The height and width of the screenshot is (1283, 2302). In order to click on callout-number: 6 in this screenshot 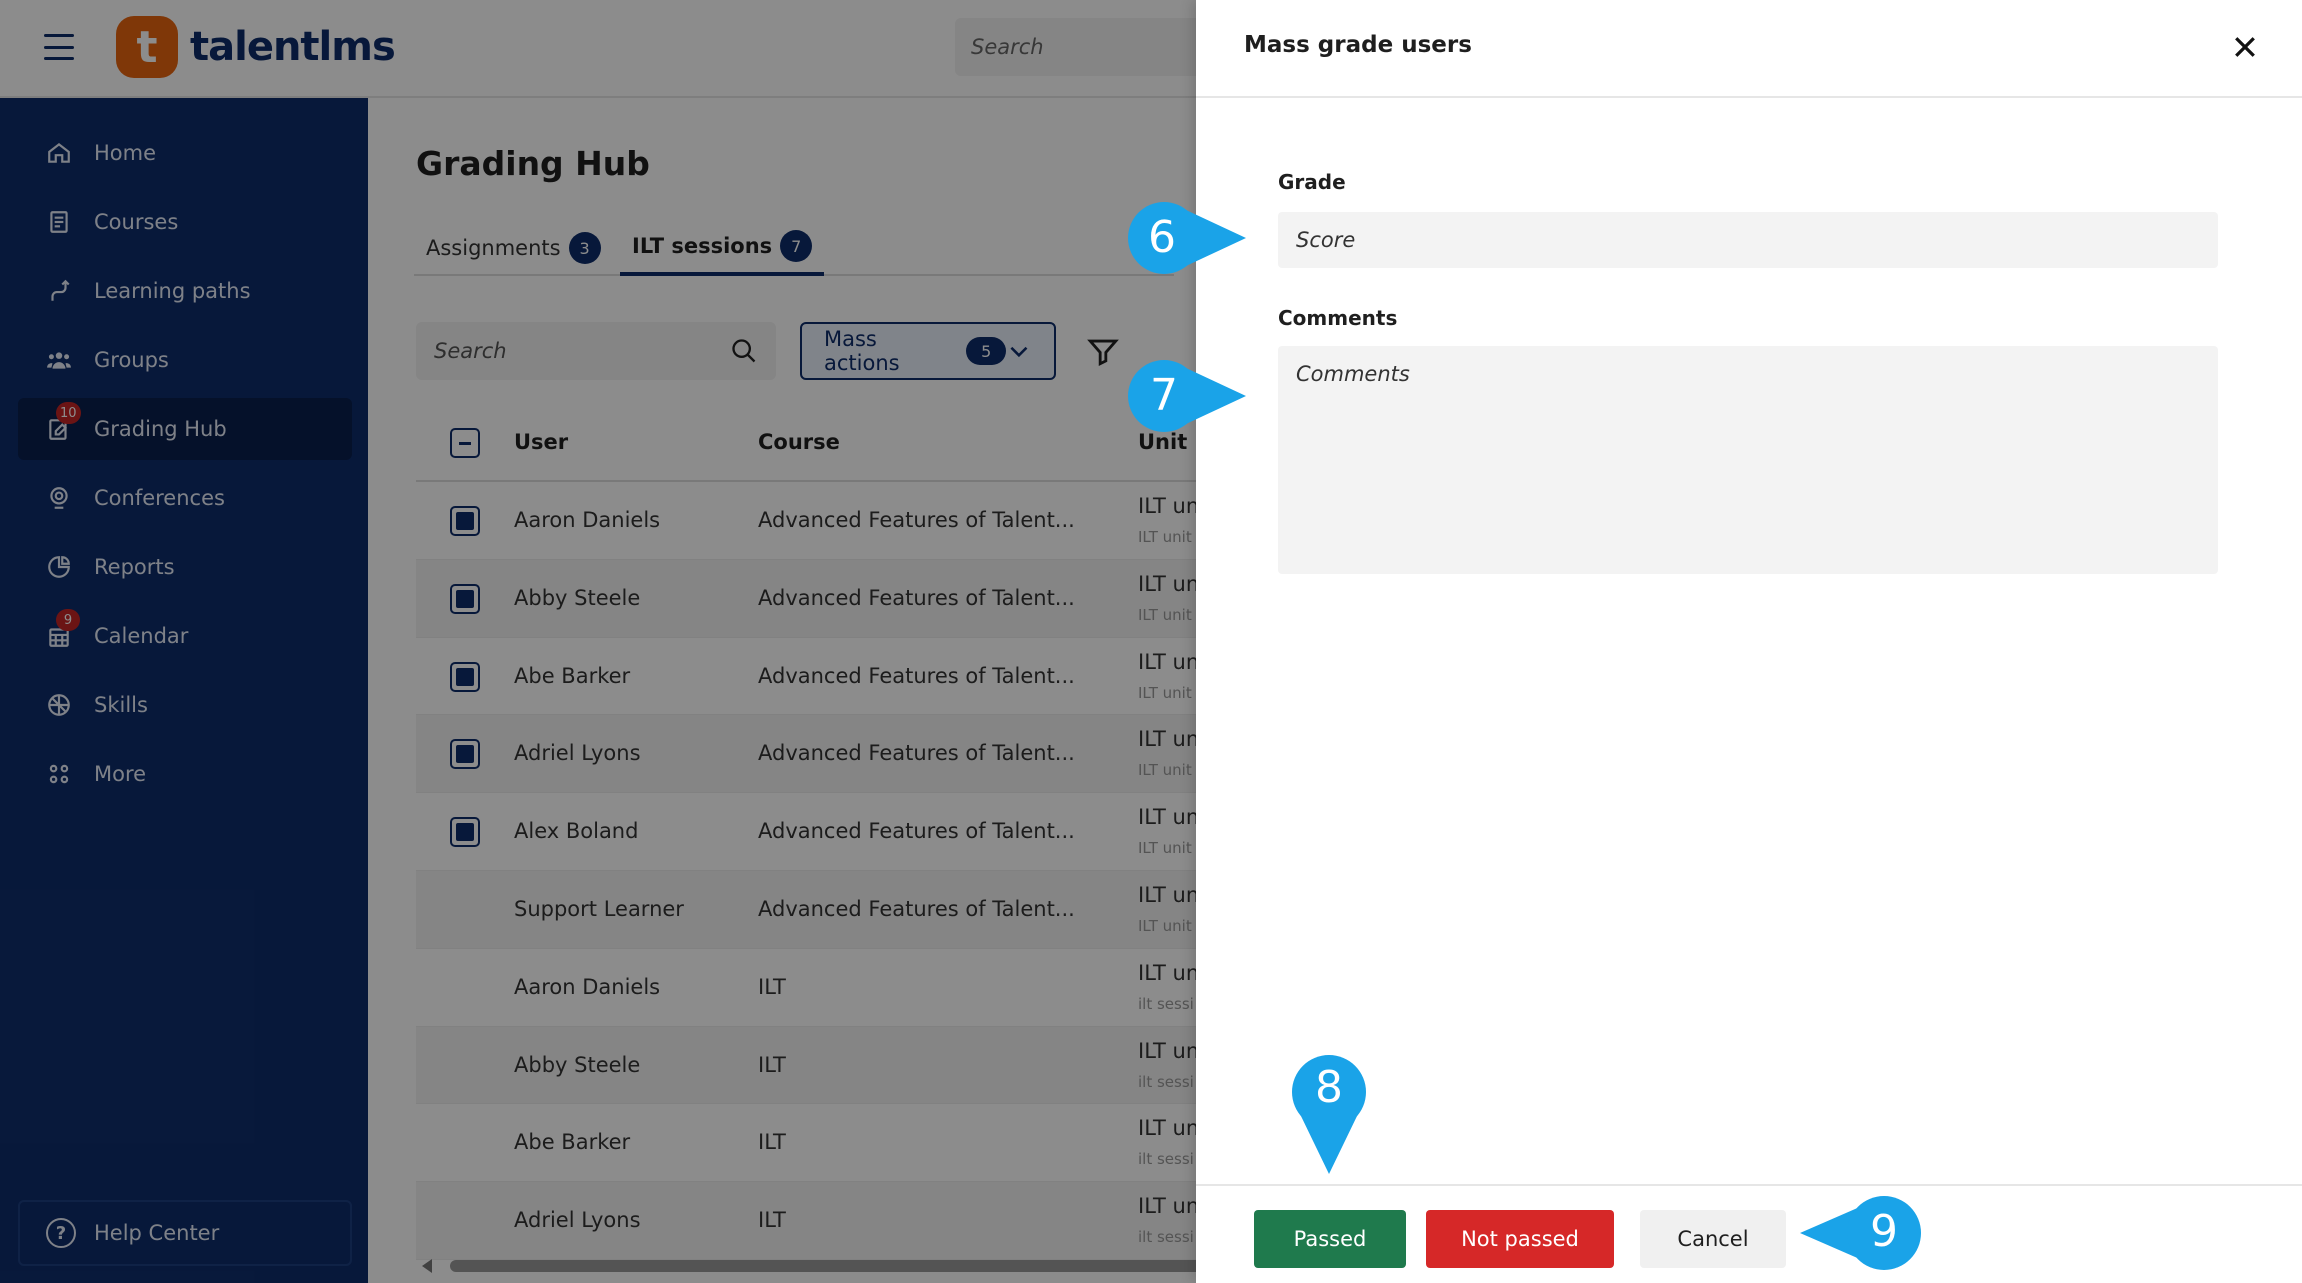, I will do `click(1162, 237)`.